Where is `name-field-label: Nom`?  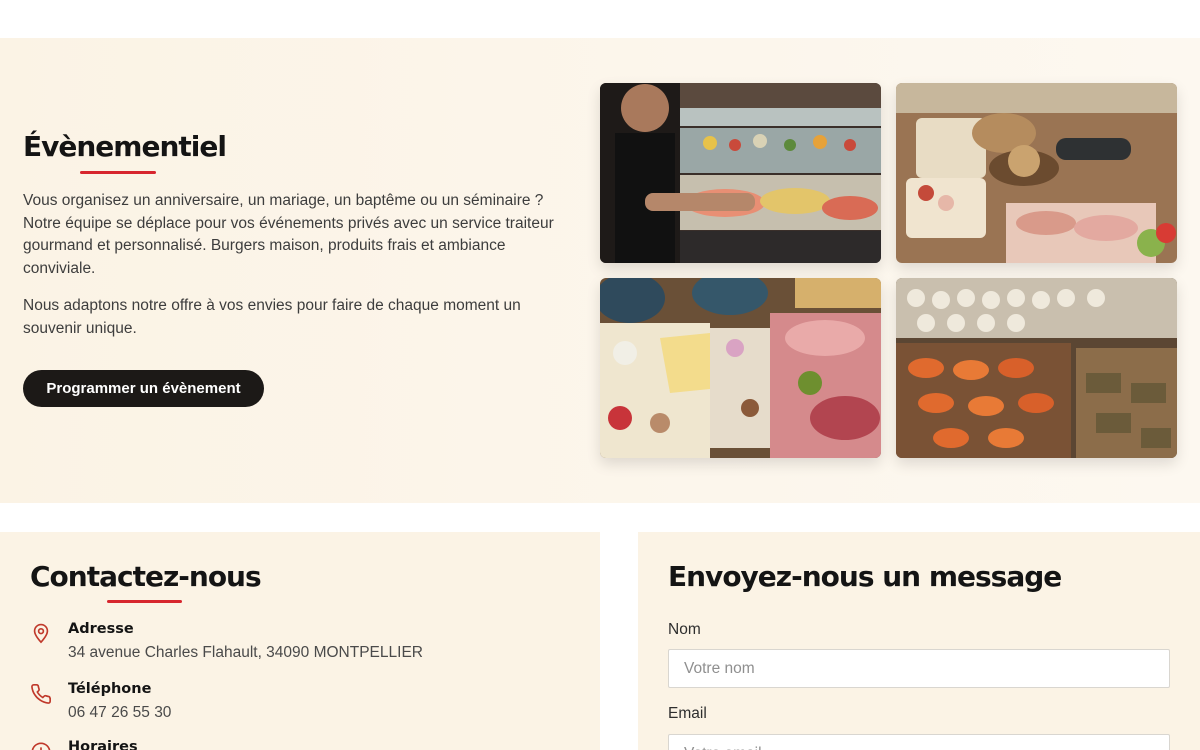
name-field-label: Nom is located at coordinates (684, 629).